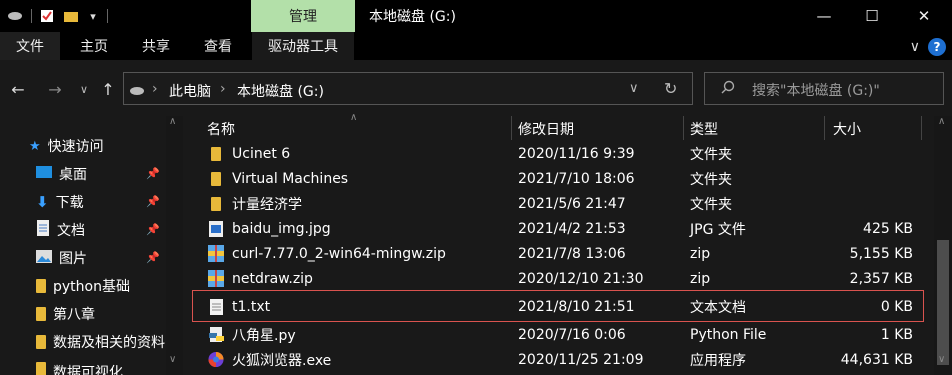 The height and width of the screenshot is (375, 952). Describe the element at coordinates (156, 46) in the screenshot. I see `tab-share: 共享` at that location.